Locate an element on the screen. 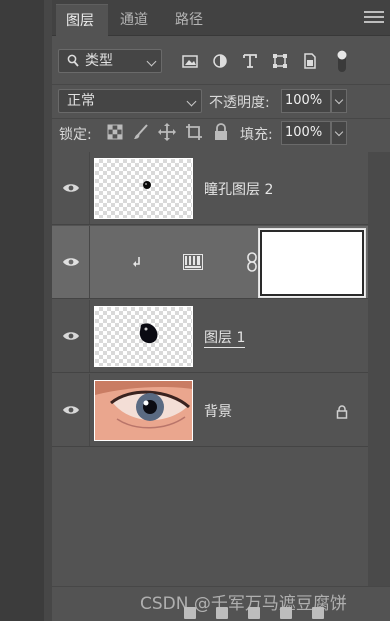  tool-strip is located at coordinates (26, 310).